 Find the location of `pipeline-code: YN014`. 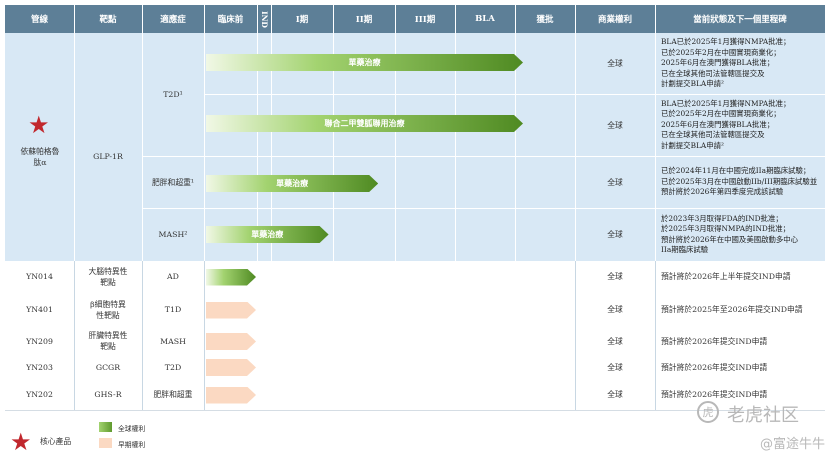

pipeline-code: YN014 is located at coordinates (39, 276).